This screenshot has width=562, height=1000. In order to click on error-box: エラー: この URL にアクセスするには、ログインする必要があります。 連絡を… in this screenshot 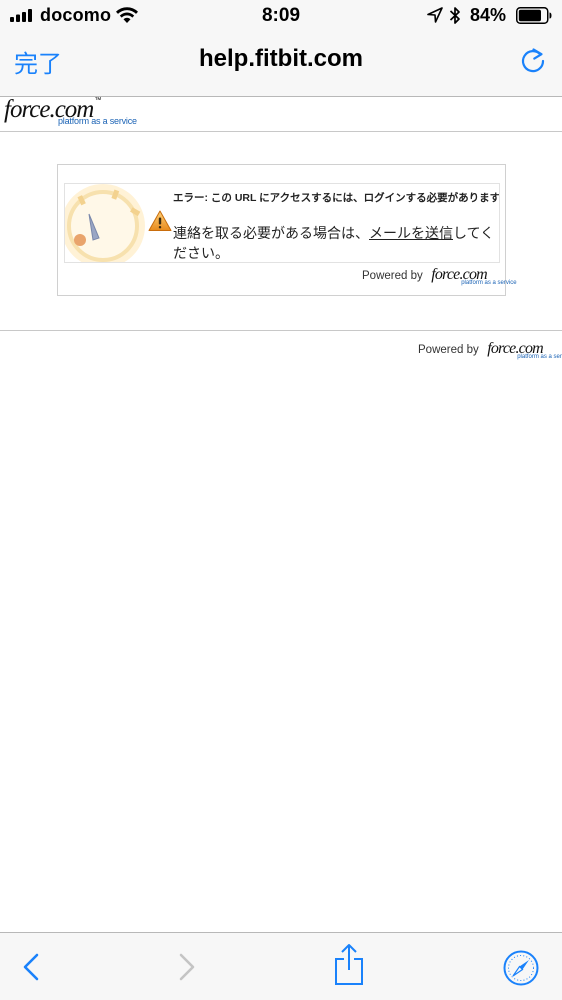, I will do `click(282, 223)`.